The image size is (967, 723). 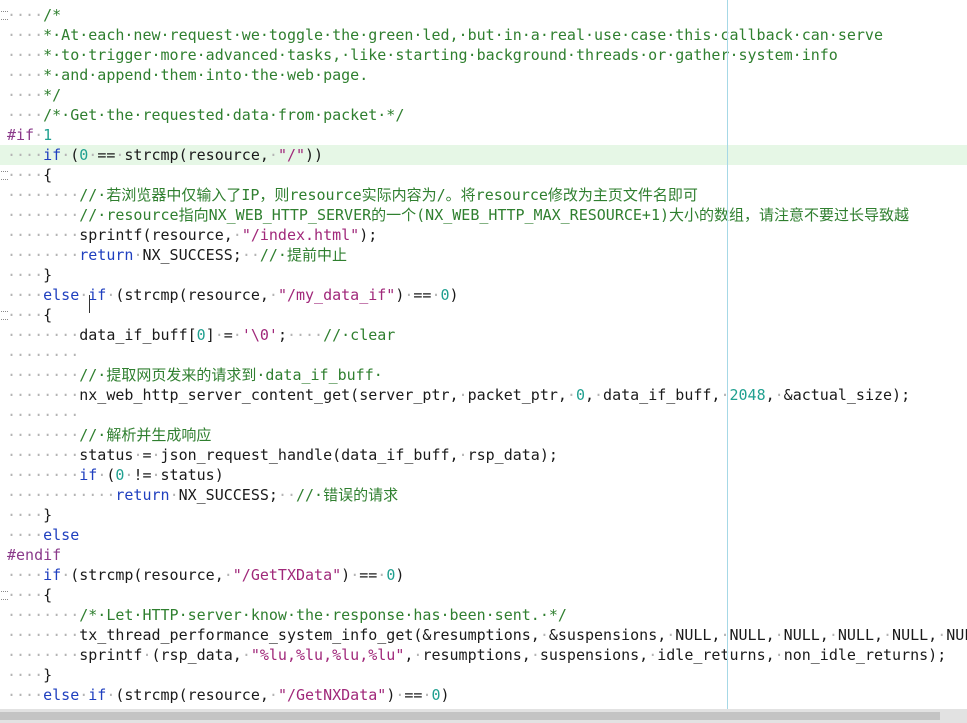 I want to click on code-line: ····/*, so click(x=483, y=15).